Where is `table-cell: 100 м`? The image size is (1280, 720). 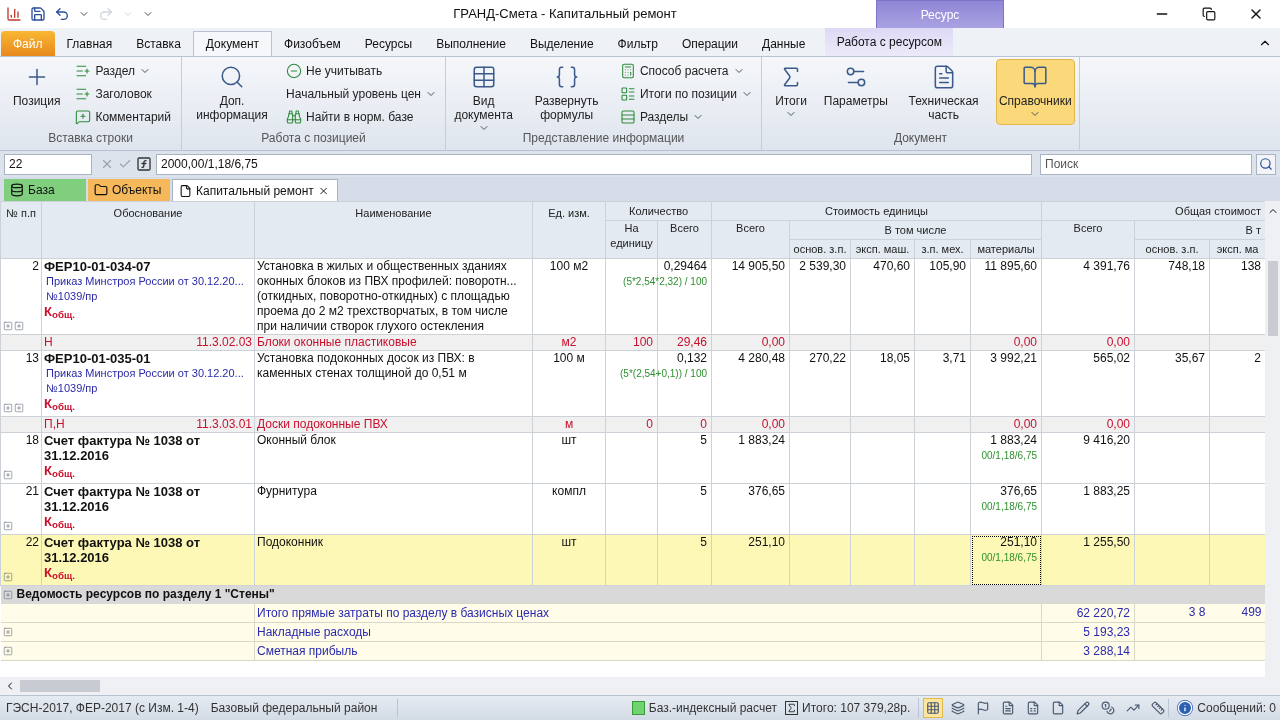
table-cell: 100 м is located at coordinates (569, 358).